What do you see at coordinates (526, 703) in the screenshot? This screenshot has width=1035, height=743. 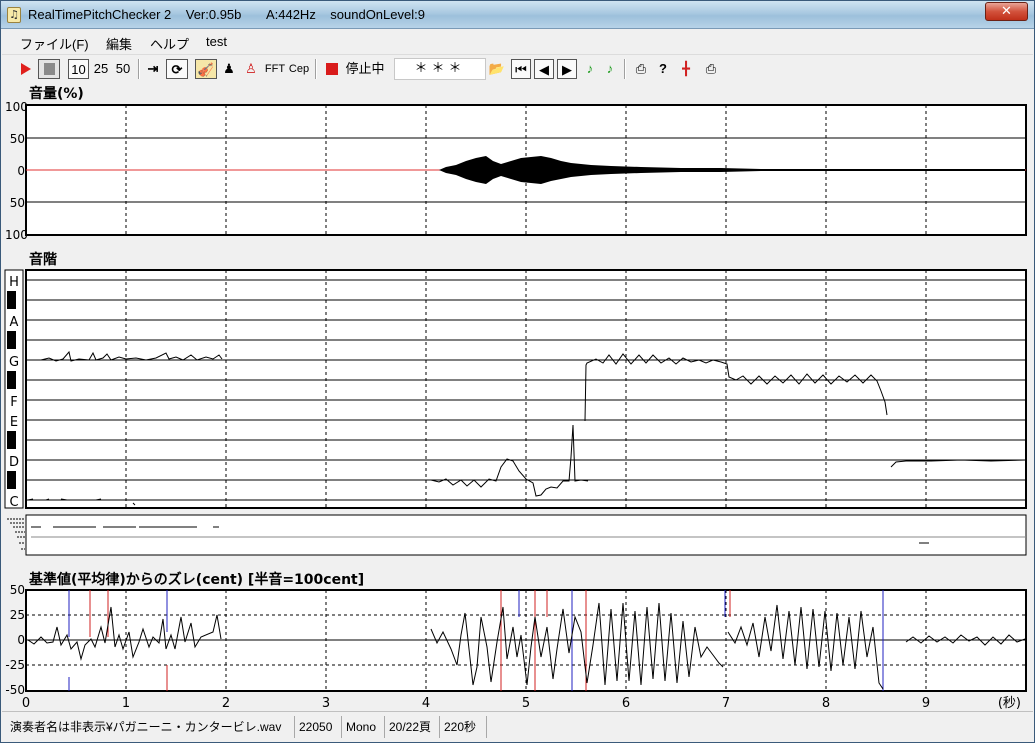 I see `time-tick: 5` at bounding box center [526, 703].